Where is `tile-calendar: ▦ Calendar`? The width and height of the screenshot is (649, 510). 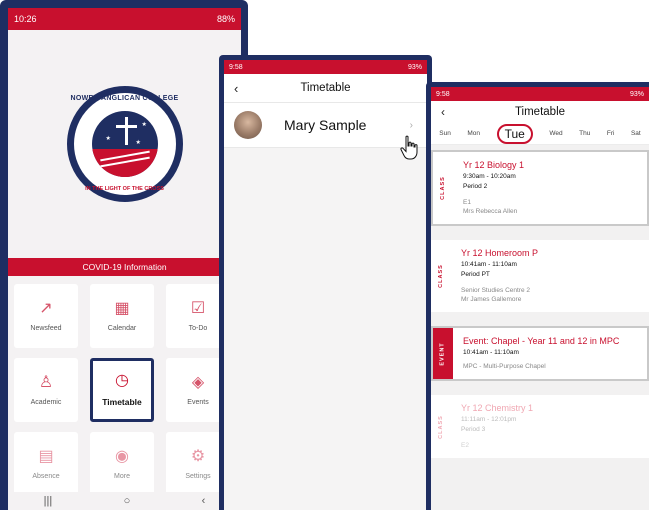
tile-calendar: ▦ Calendar is located at coordinates (122, 316).